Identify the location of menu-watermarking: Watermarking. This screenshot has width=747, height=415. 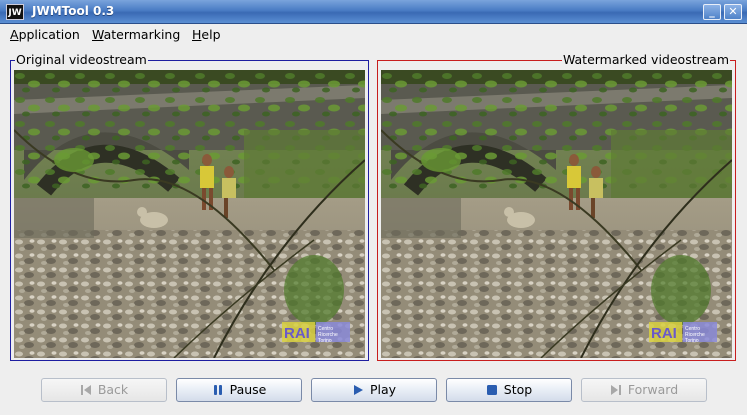
(136, 34).